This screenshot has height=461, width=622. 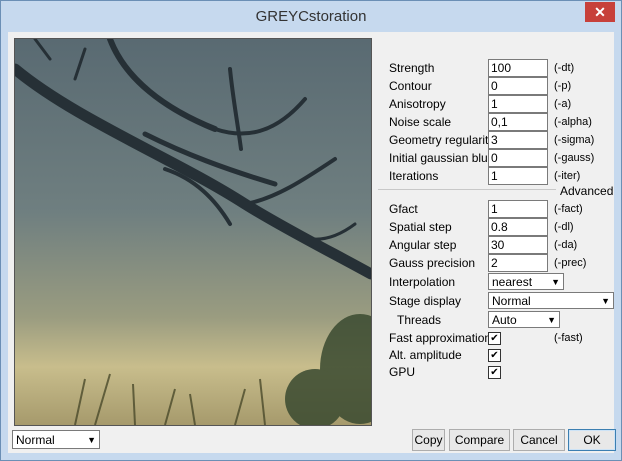 I want to click on param-label: Anisotropy, so click(x=417, y=104).